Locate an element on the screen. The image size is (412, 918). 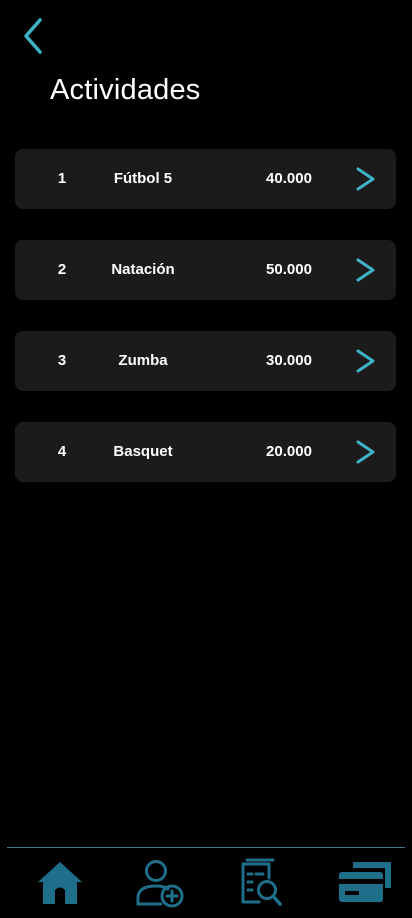
search-document-icon is located at coordinates (261, 882).